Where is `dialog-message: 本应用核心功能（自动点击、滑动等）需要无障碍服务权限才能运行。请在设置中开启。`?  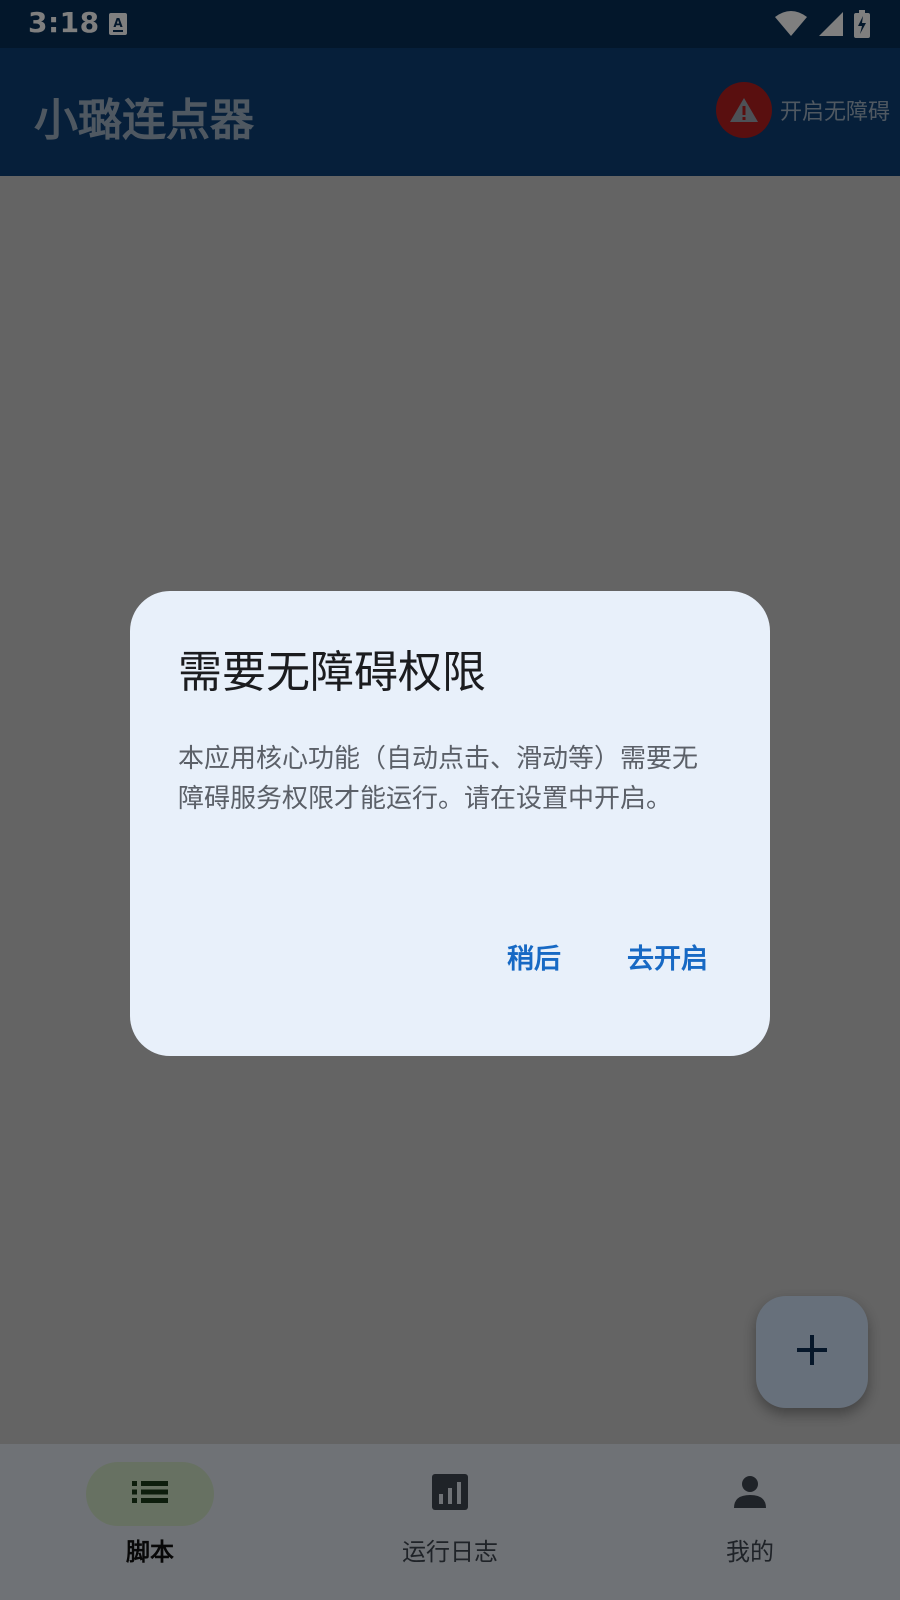 dialog-message: 本应用核心功能（自动点击、滑动等）需要无障碍服务权限才能运行。请在设置中开启。 is located at coordinates (438, 779).